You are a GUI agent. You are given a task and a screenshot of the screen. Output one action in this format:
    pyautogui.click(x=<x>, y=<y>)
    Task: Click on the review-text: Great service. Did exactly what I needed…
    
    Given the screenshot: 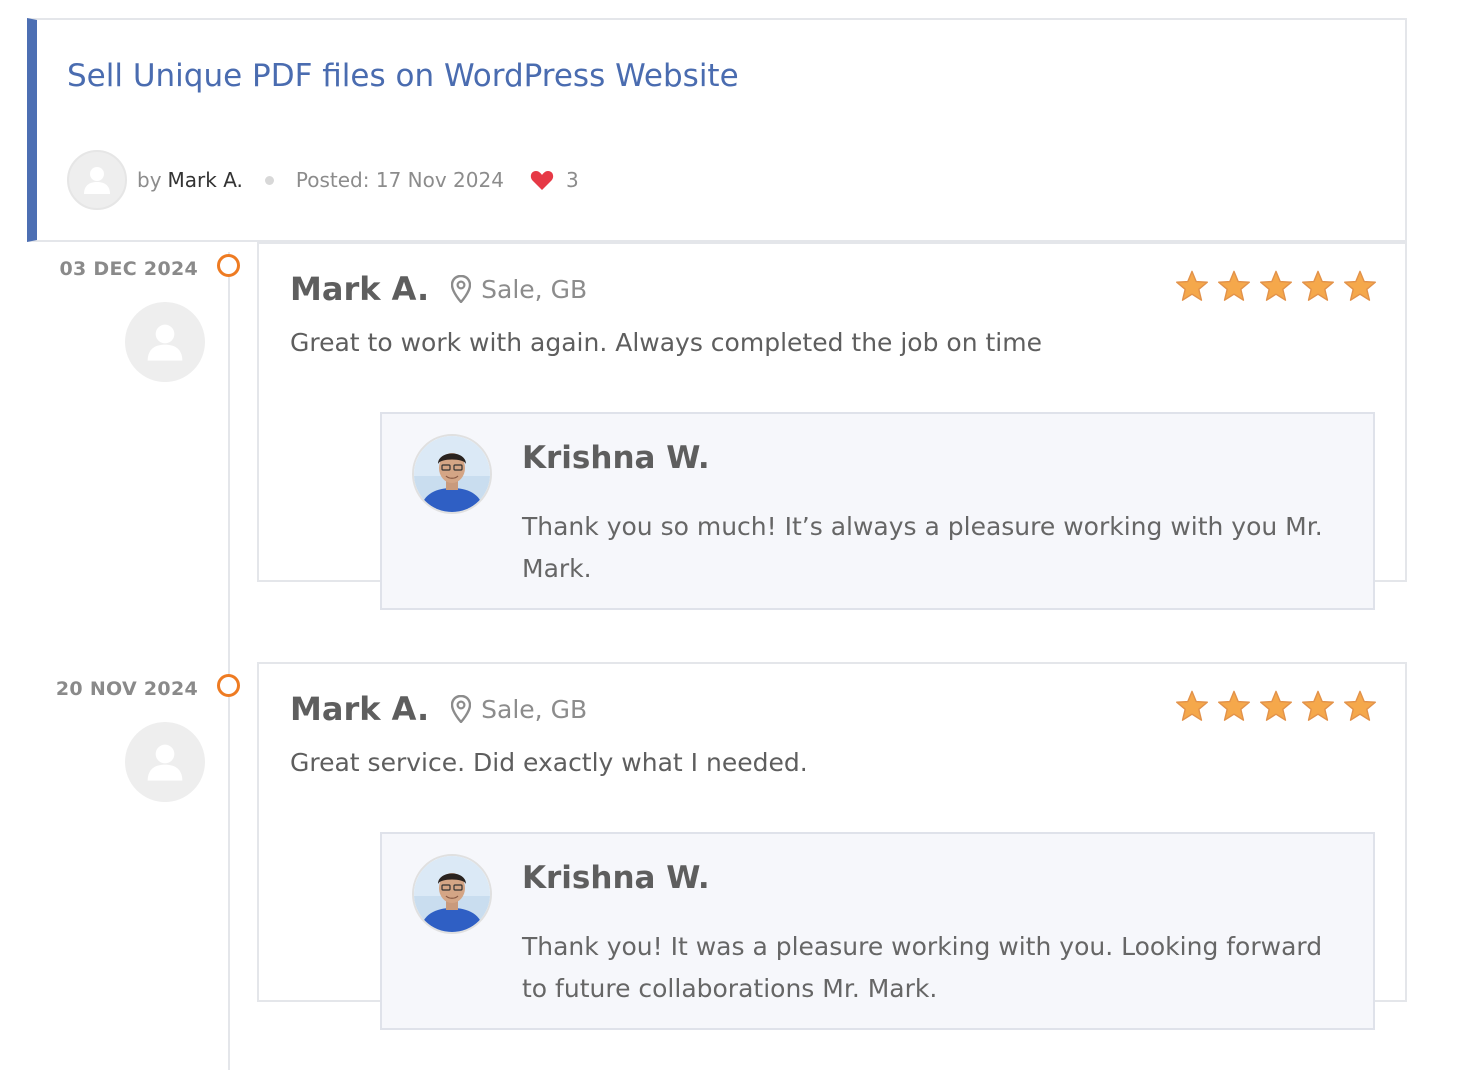 What is the action you would take?
    pyautogui.click(x=549, y=762)
    